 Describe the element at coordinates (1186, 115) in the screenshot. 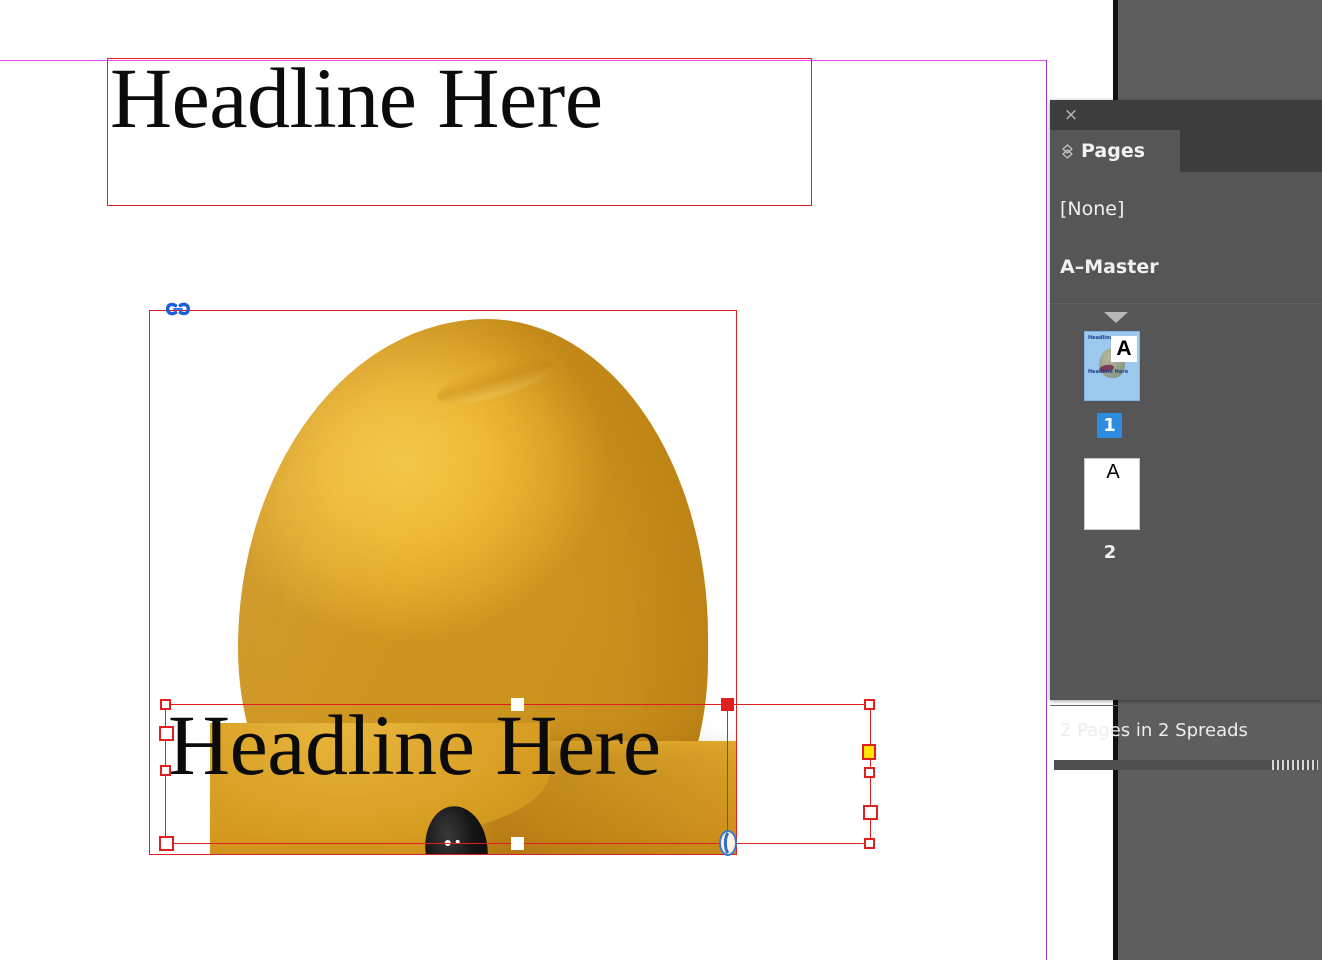

I see `panel-titlebar: ×` at that location.